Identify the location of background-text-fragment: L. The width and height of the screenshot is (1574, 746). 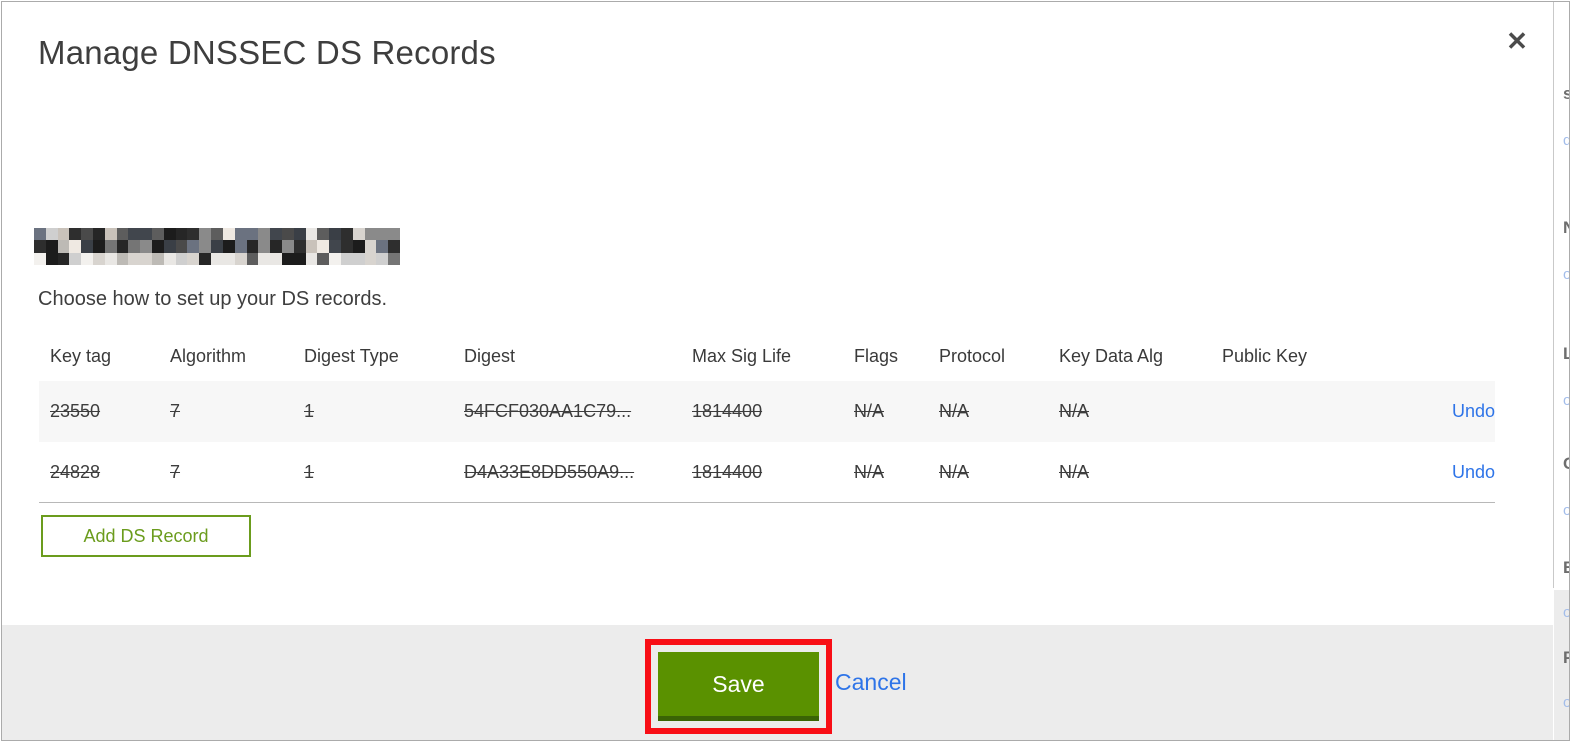
(1566, 354).